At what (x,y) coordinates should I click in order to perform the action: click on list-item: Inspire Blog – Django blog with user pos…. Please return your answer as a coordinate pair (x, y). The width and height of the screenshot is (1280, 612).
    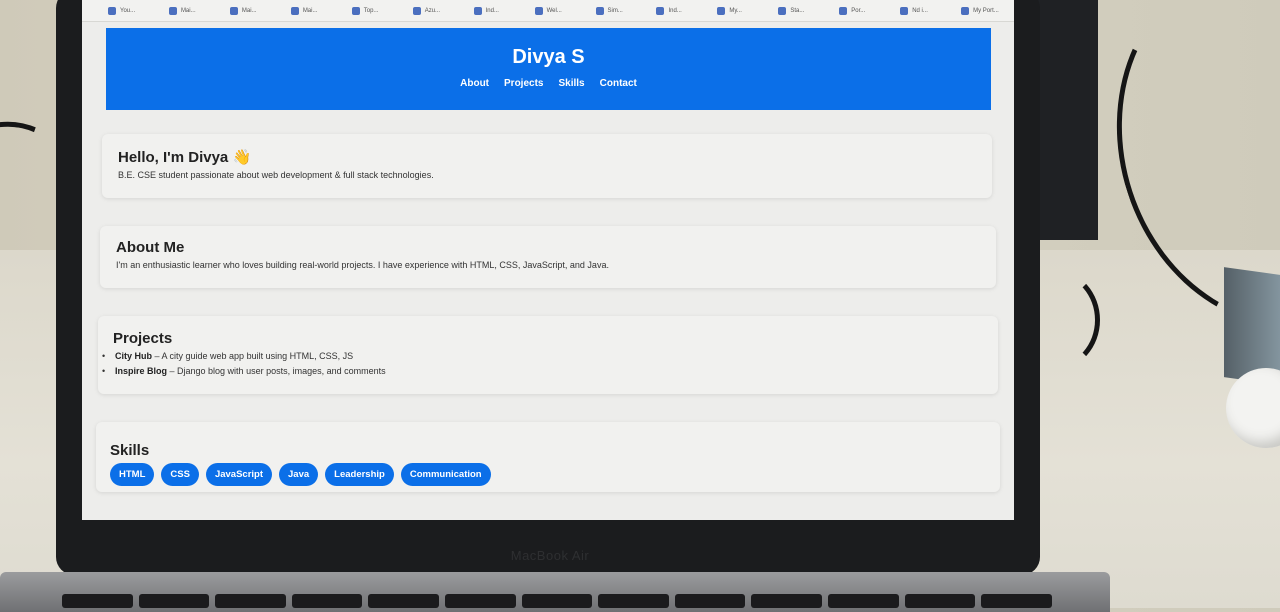
    Looking at the image, I should click on (542, 371).